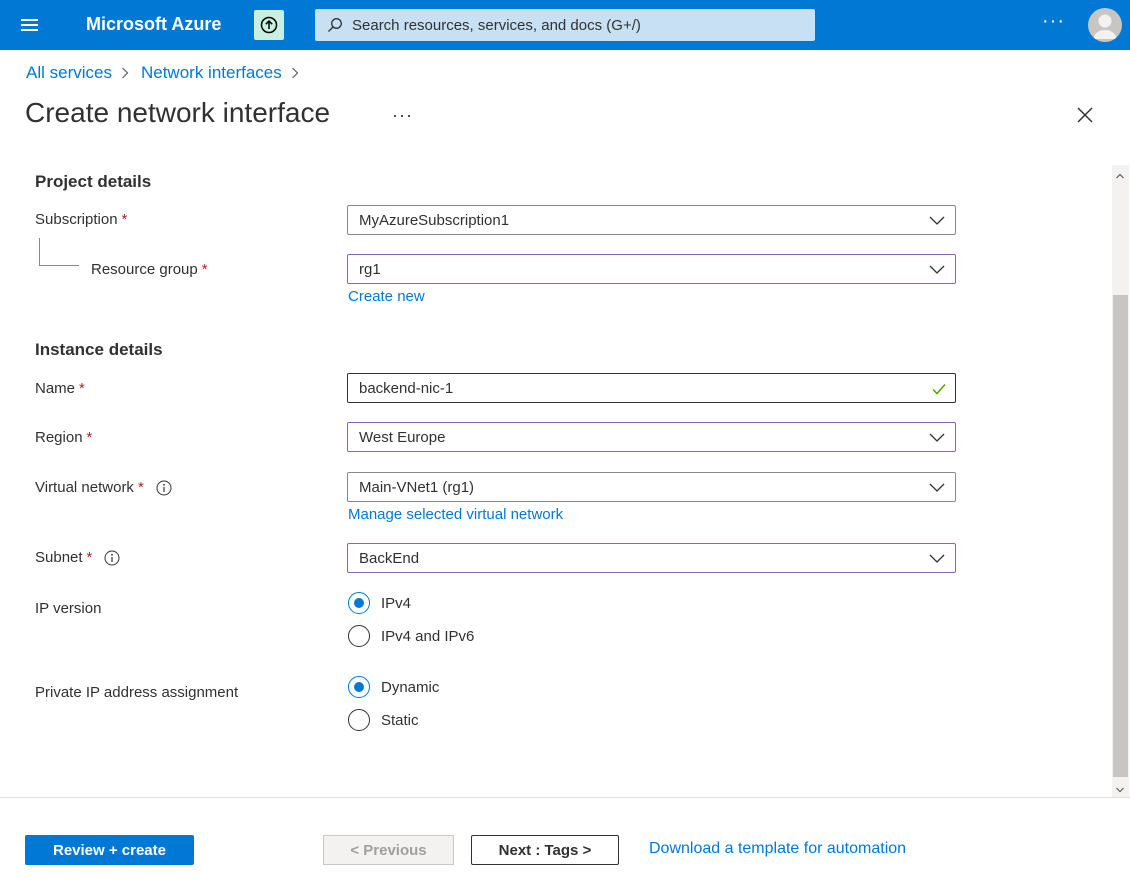  I want to click on page-title: Create network interface, so click(178, 112).